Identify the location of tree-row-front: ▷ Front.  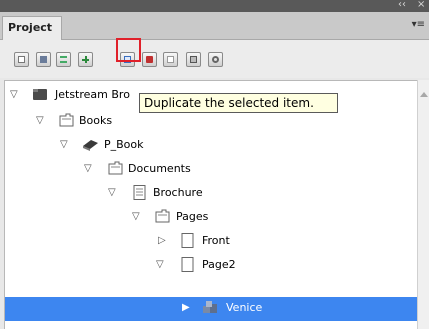
(211, 242).